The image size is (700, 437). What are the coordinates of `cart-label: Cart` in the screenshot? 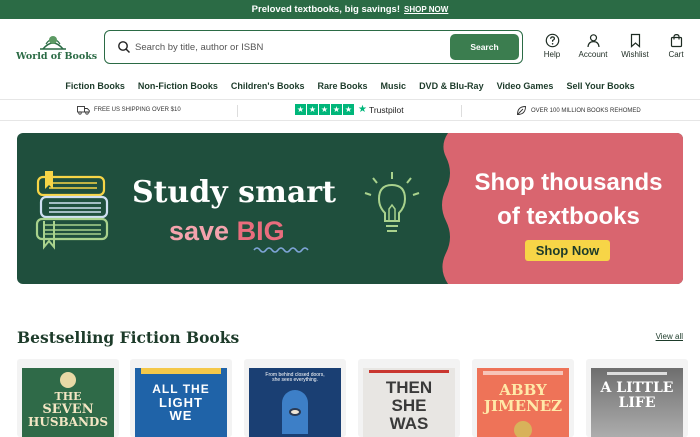 It's located at (676, 54).